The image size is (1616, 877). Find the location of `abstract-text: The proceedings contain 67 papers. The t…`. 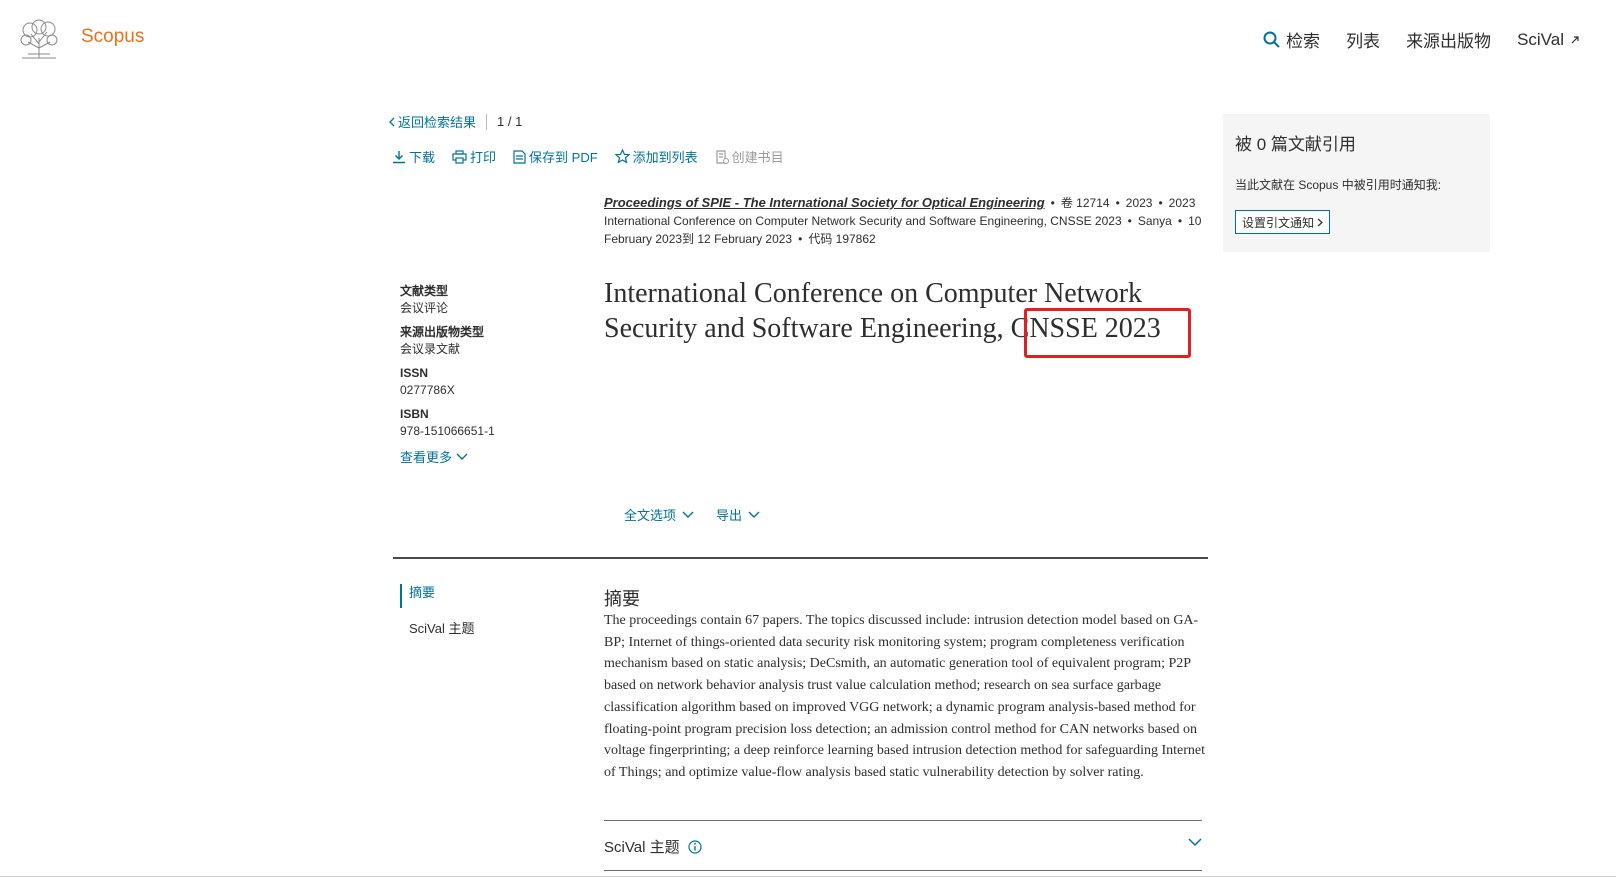

abstract-text: The proceedings contain 67 papers. The t… is located at coordinates (905, 696).